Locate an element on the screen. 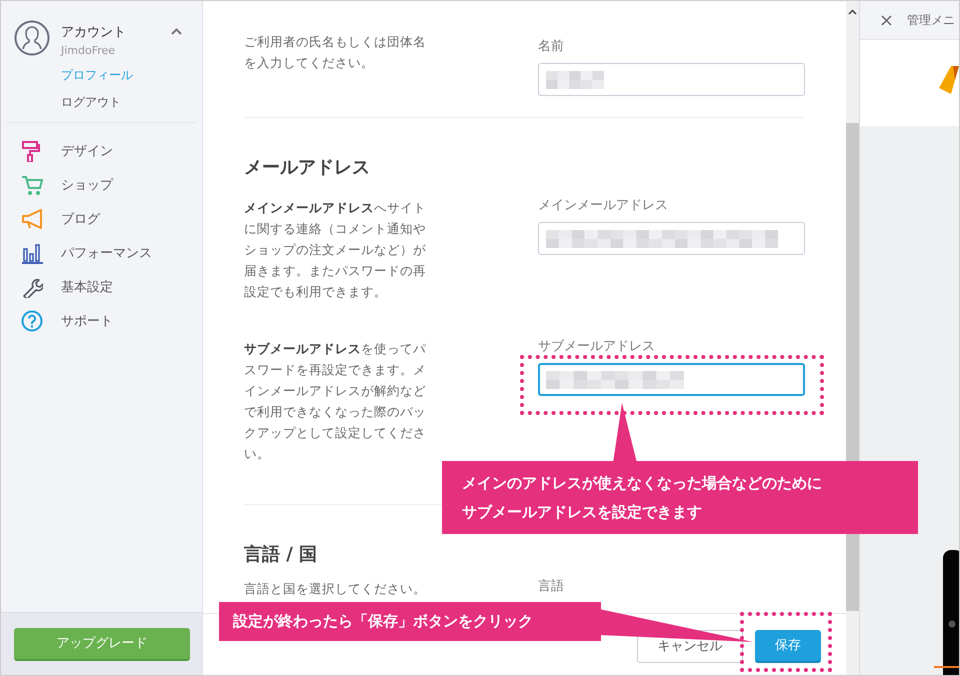 This screenshot has width=960, height=676. blurred-text-drawing is located at coordinates (575, 79).